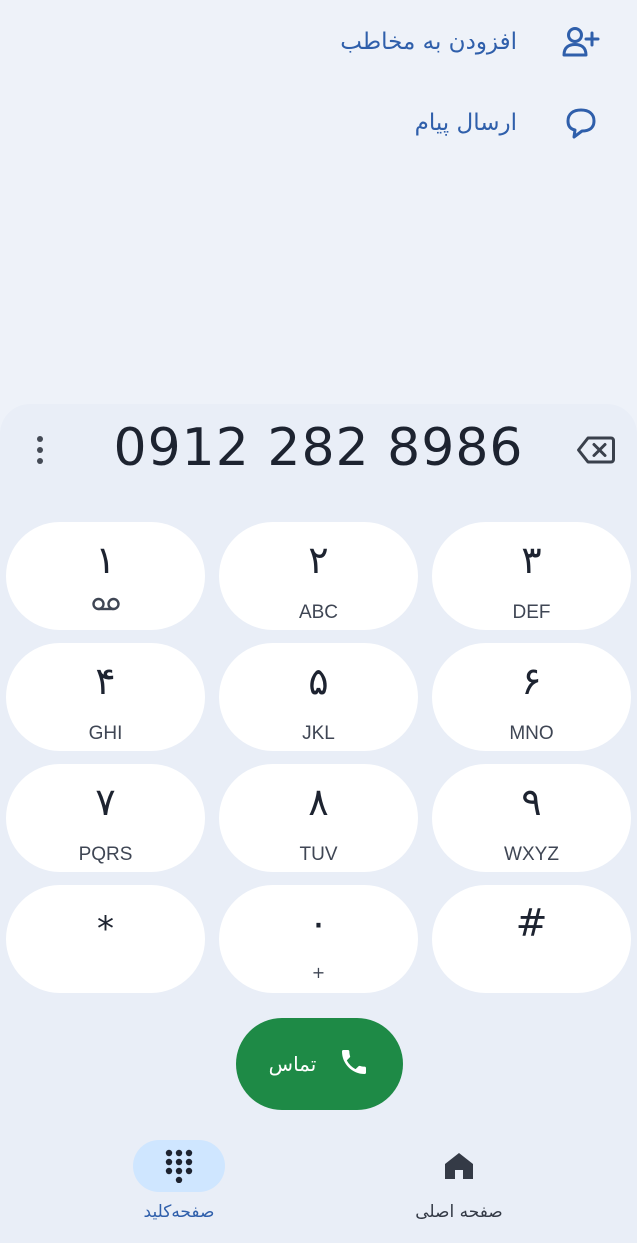 The height and width of the screenshot is (1243, 637). Describe the element at coordinates (105, 929) in the screenshot. I see `key-digit: *` at that location.